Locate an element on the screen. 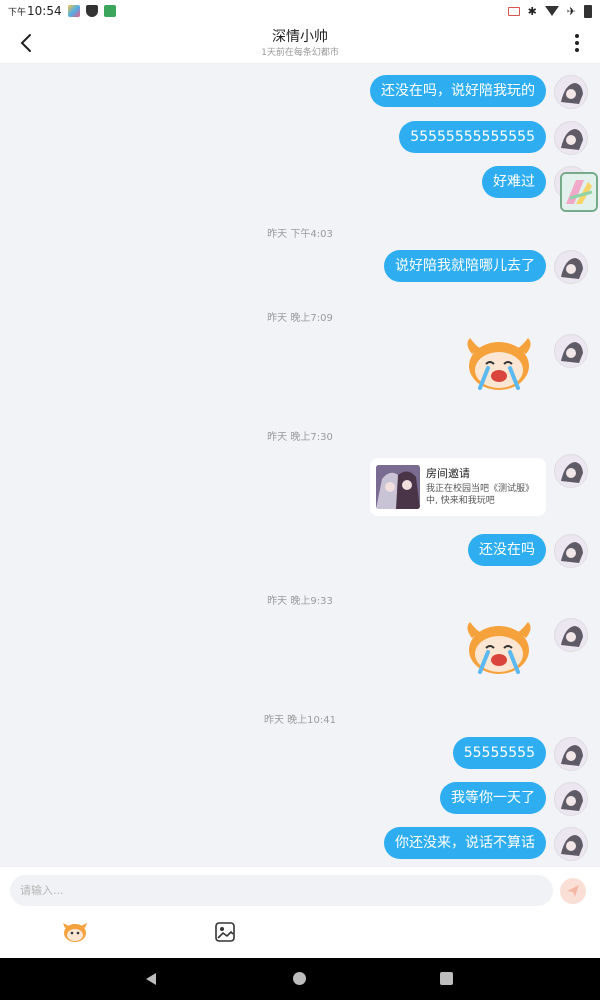 Image resolution: width=600 pixels, height=1000 pixels. timestamp: 昨天 晚上7:30 is located at coordinates (300, 437).